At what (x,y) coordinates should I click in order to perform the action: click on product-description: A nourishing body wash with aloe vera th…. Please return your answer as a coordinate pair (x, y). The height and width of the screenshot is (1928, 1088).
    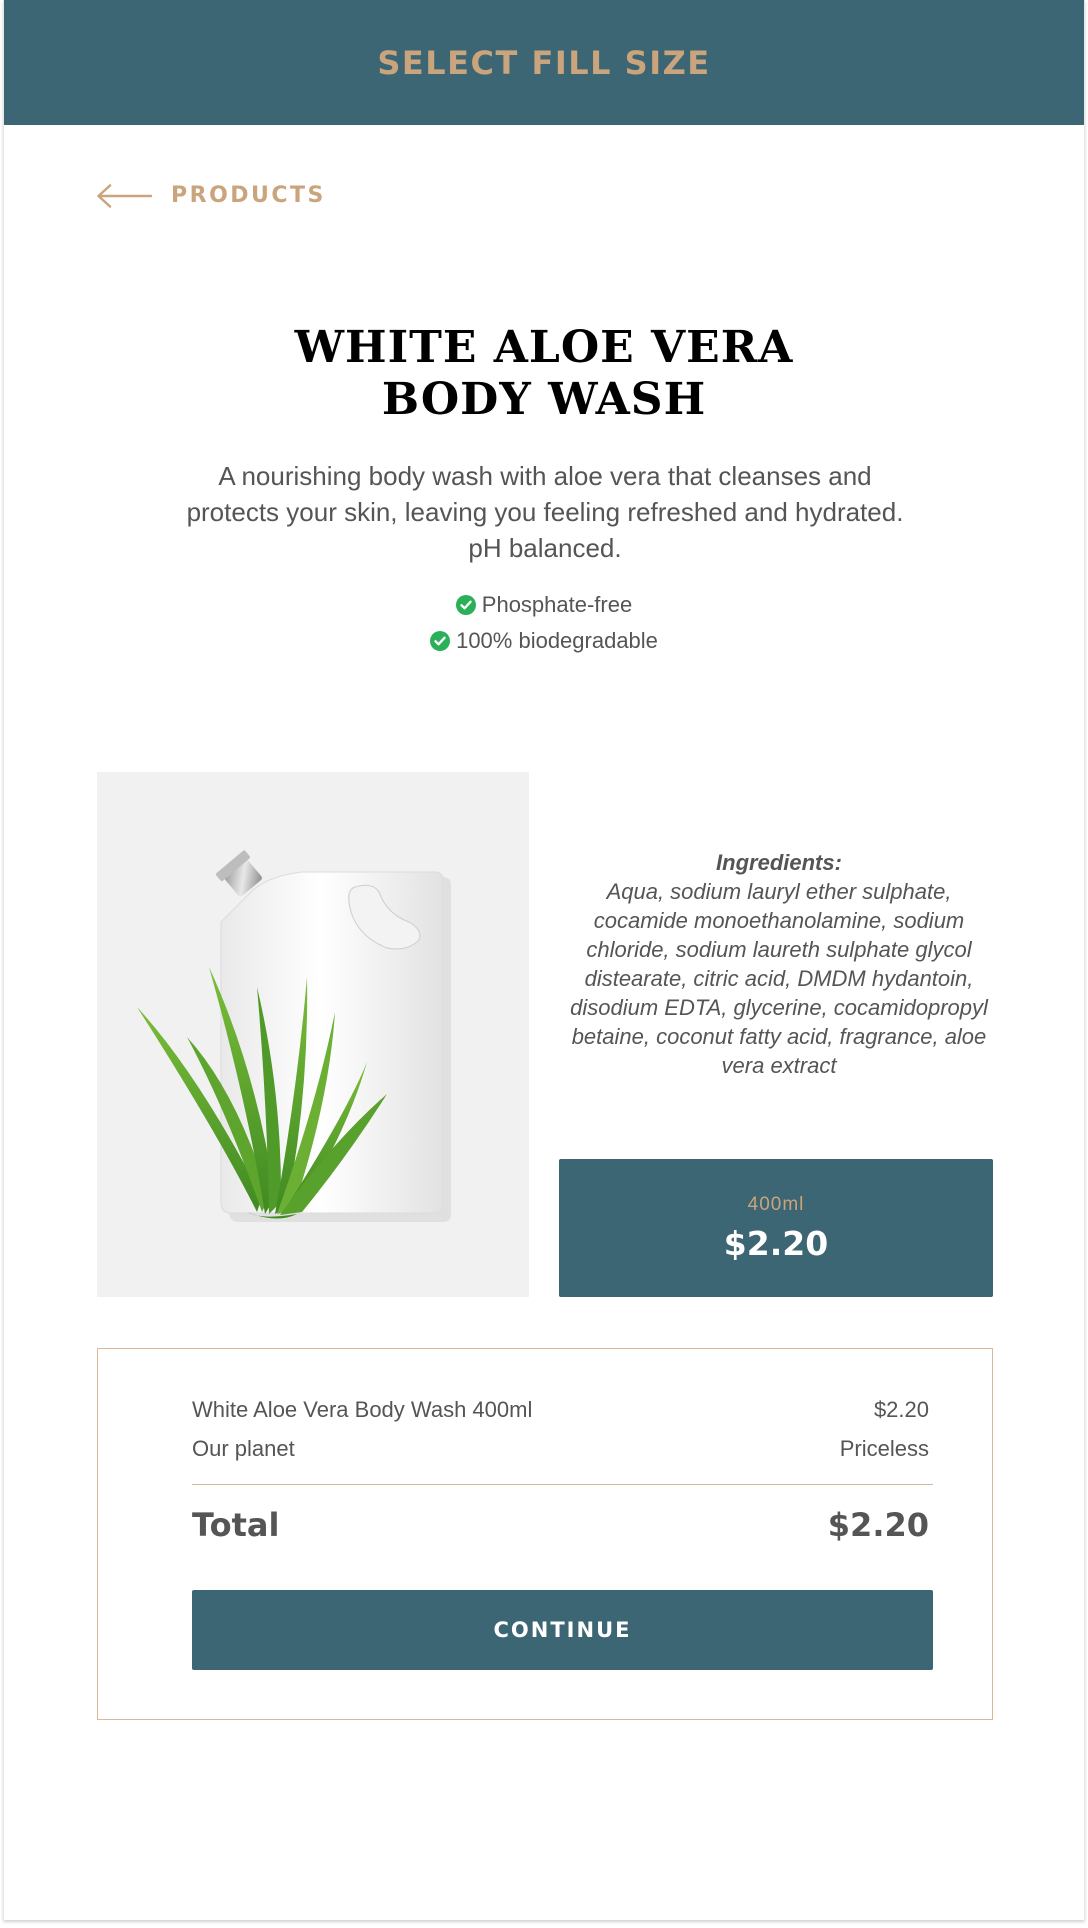
    Looking at the image, I should click on (545, 512).